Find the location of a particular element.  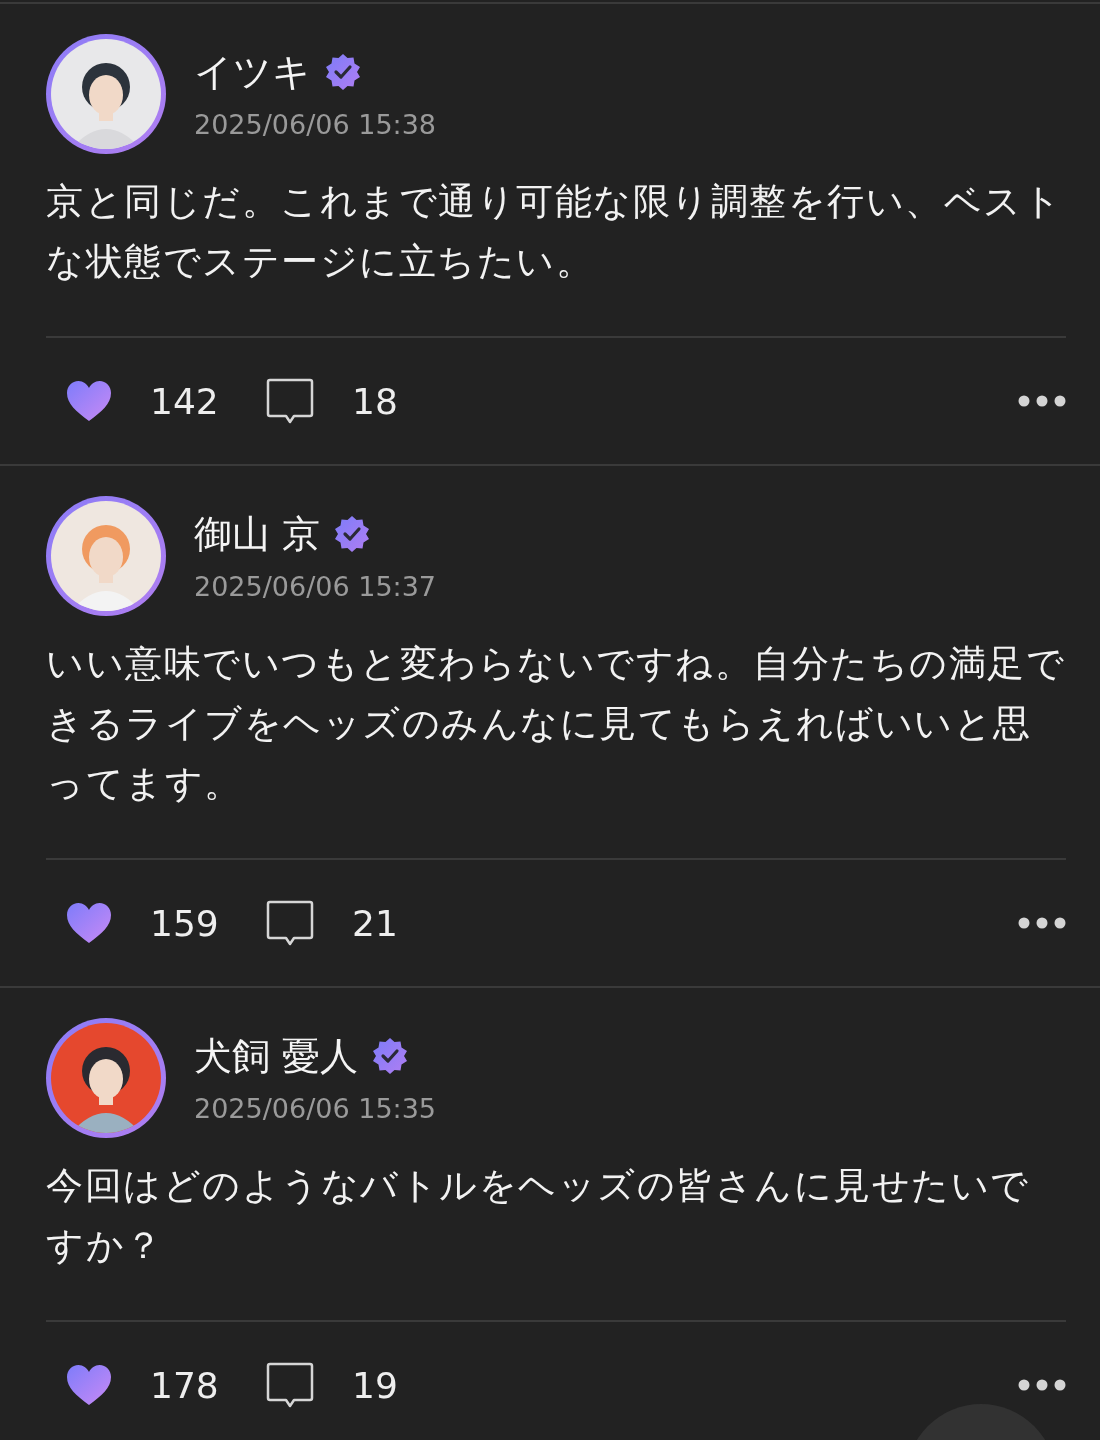

comment-count: 18 is located at coordinates (375, 401).